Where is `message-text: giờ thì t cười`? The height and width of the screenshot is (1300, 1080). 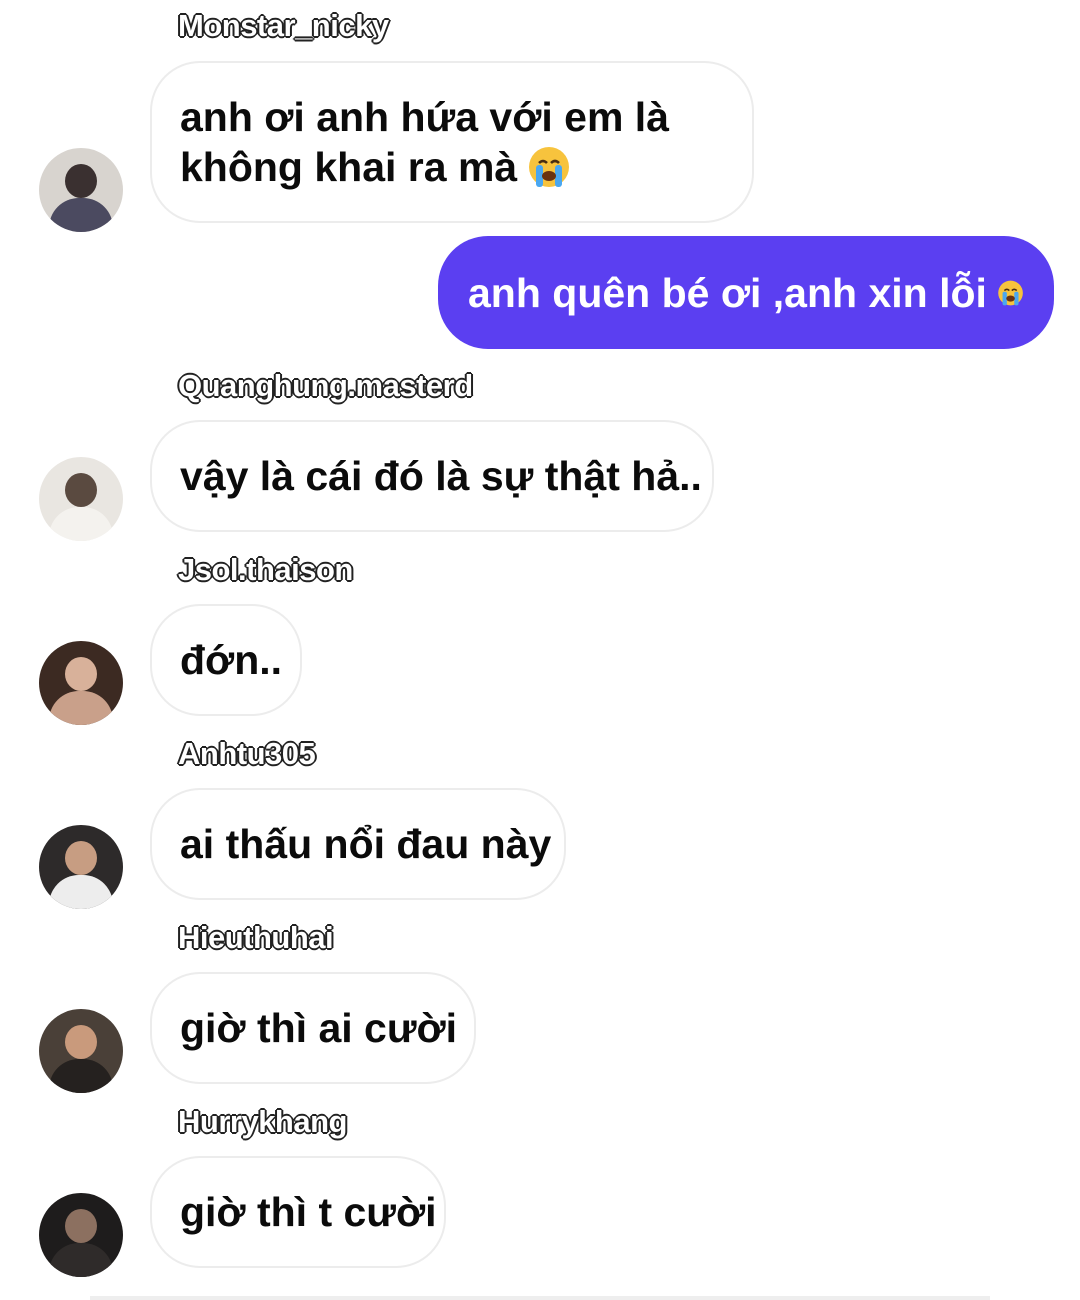 message-text: giờ thì t cười is located at coordinates (308, 1212).